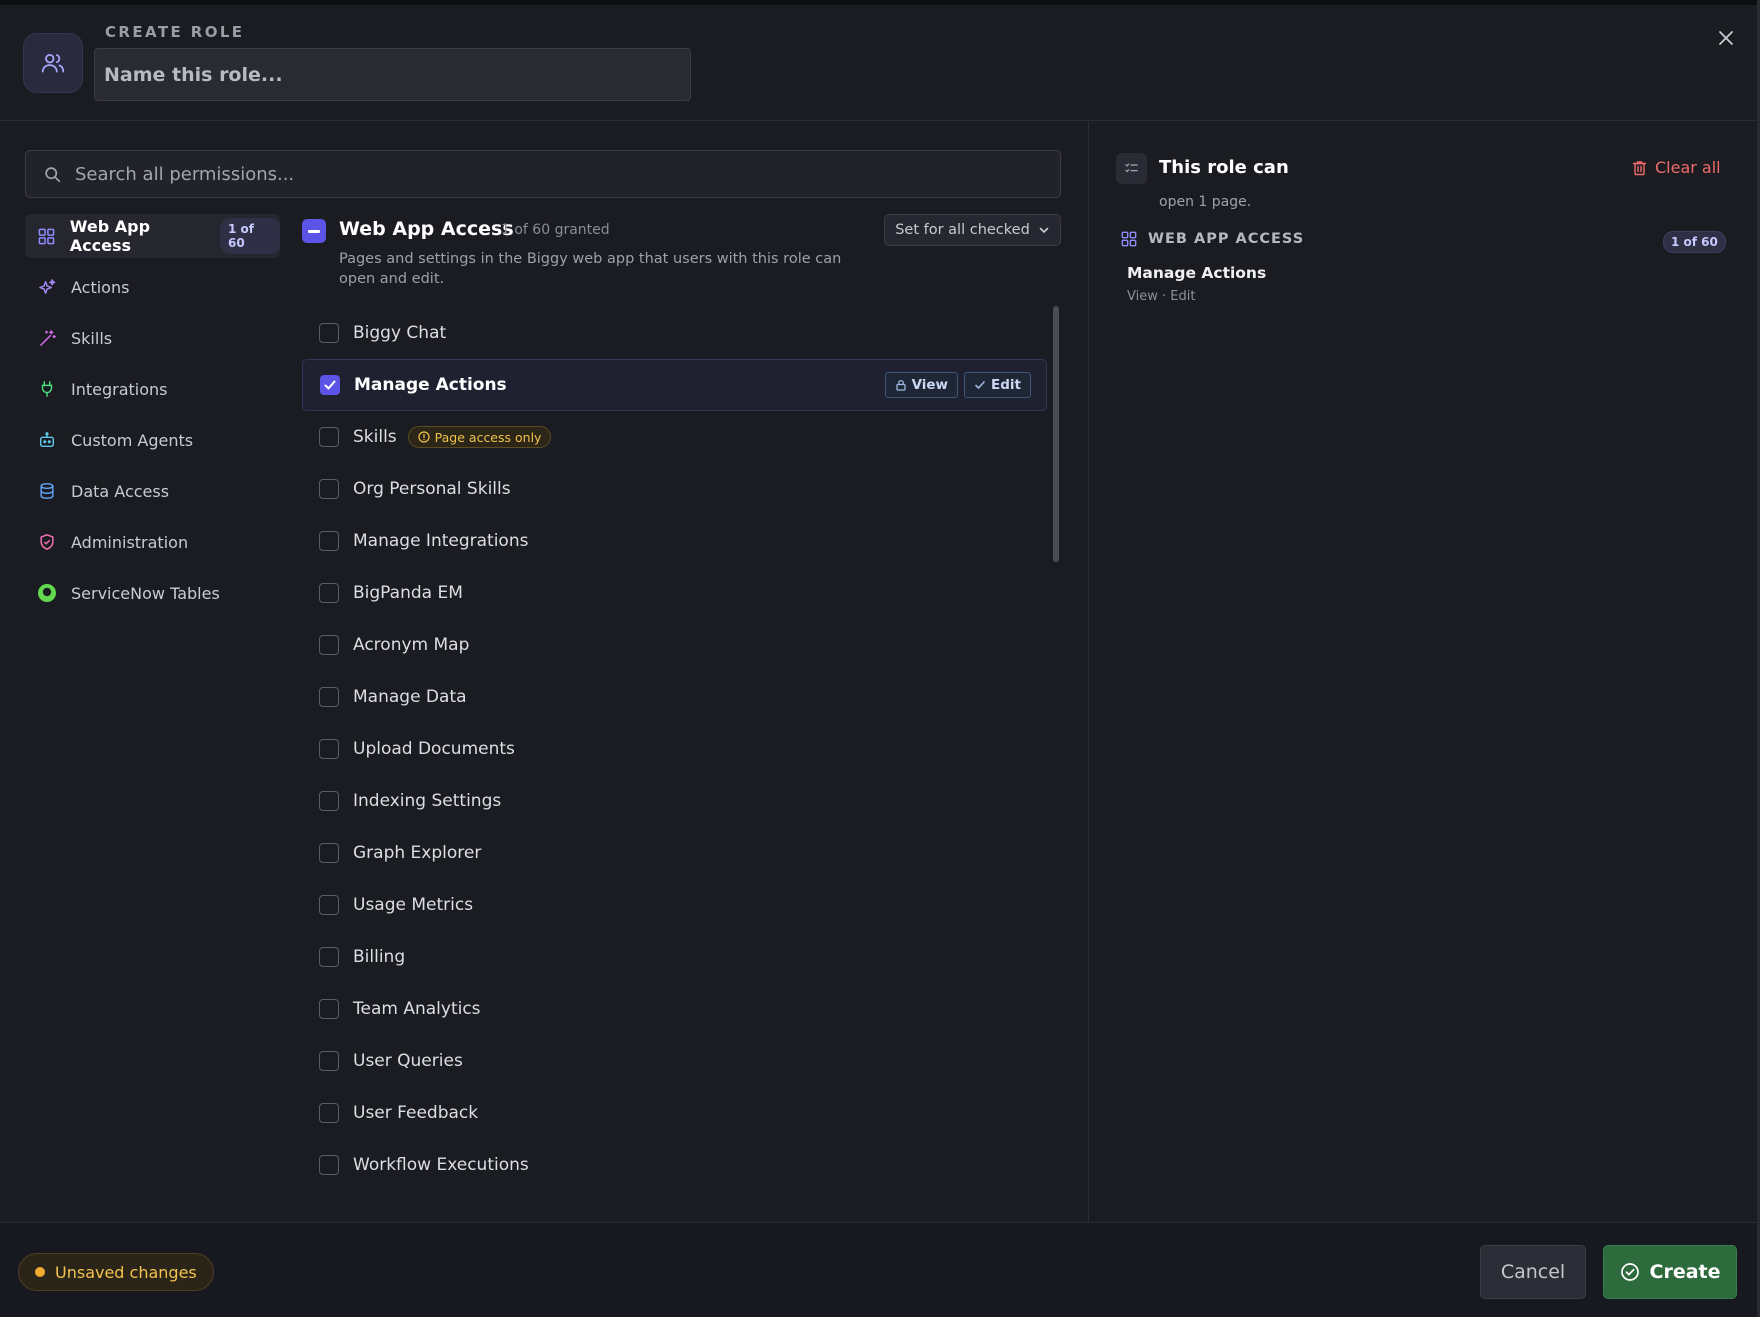 The width and height of the screenshot is (1760, 1317). What do you see at coordinates (132, 440) in the screenshot?
I see `nav-label: Custom Agents` at bounding box center [132, 440].